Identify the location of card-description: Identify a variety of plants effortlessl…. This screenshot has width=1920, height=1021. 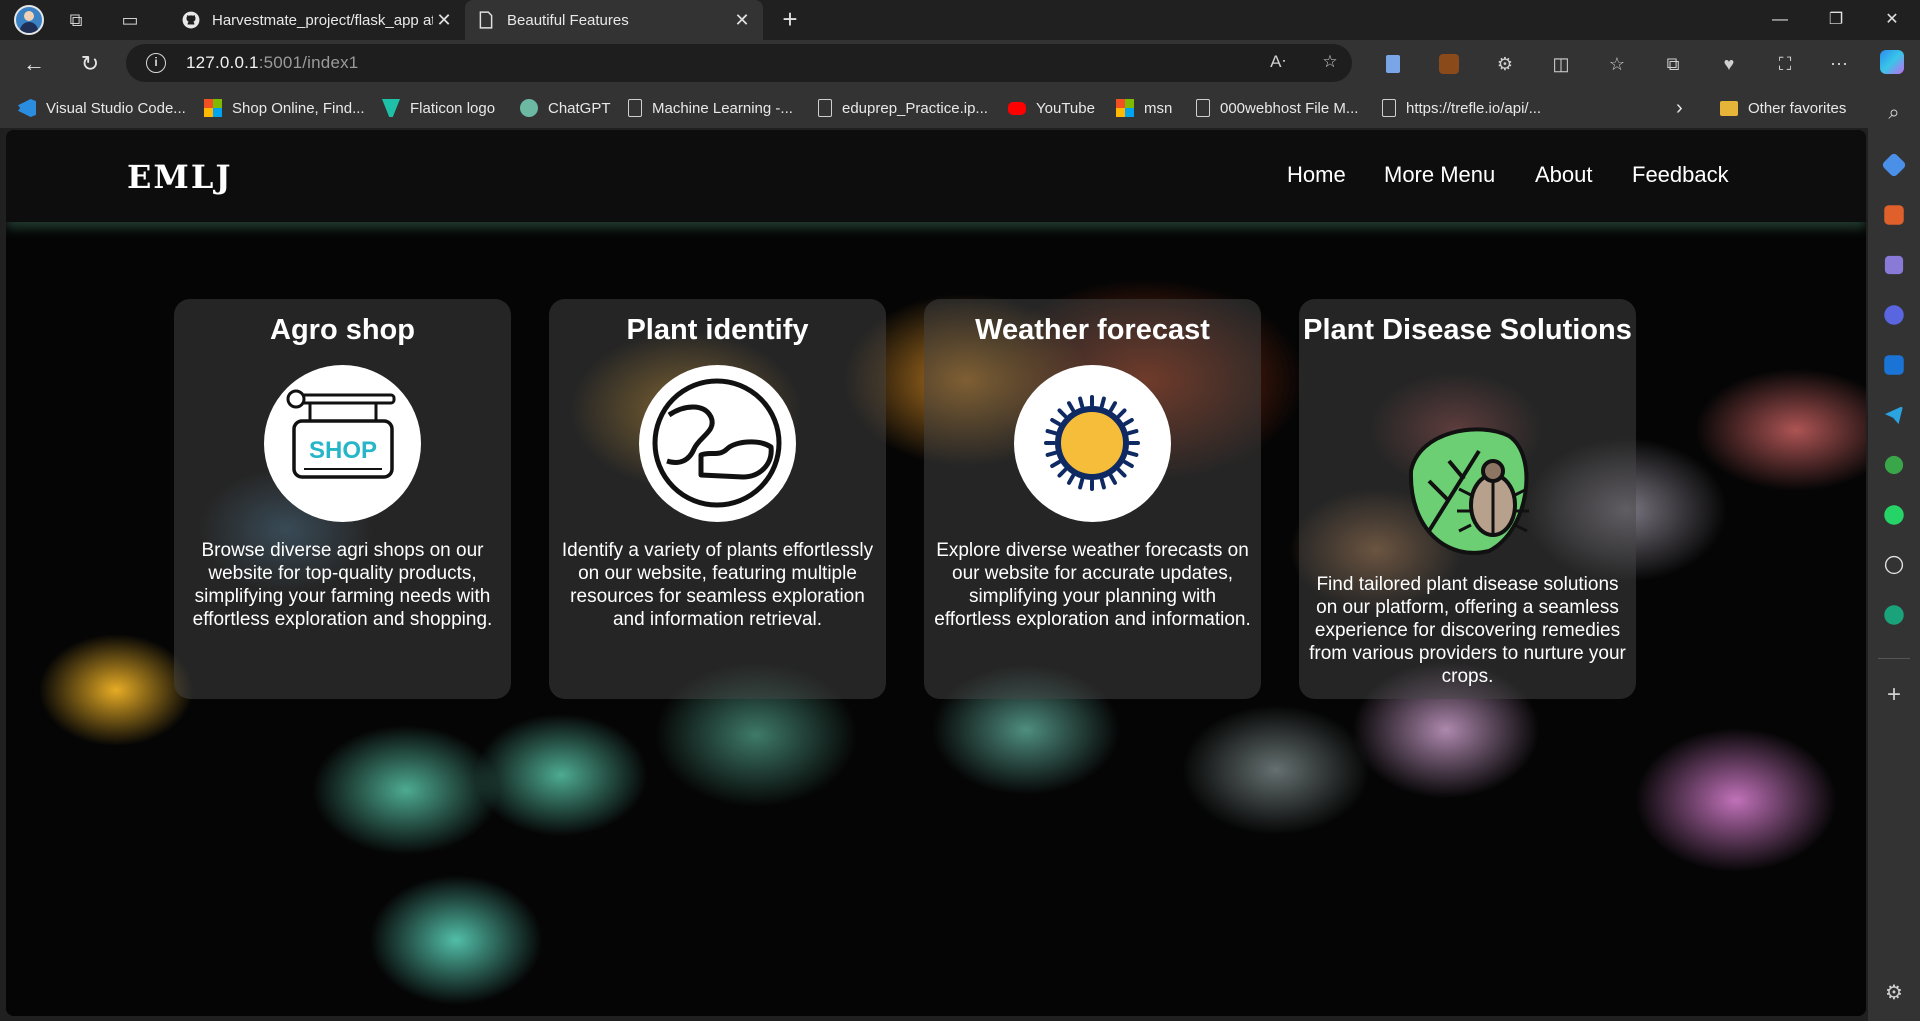
(717, 585).